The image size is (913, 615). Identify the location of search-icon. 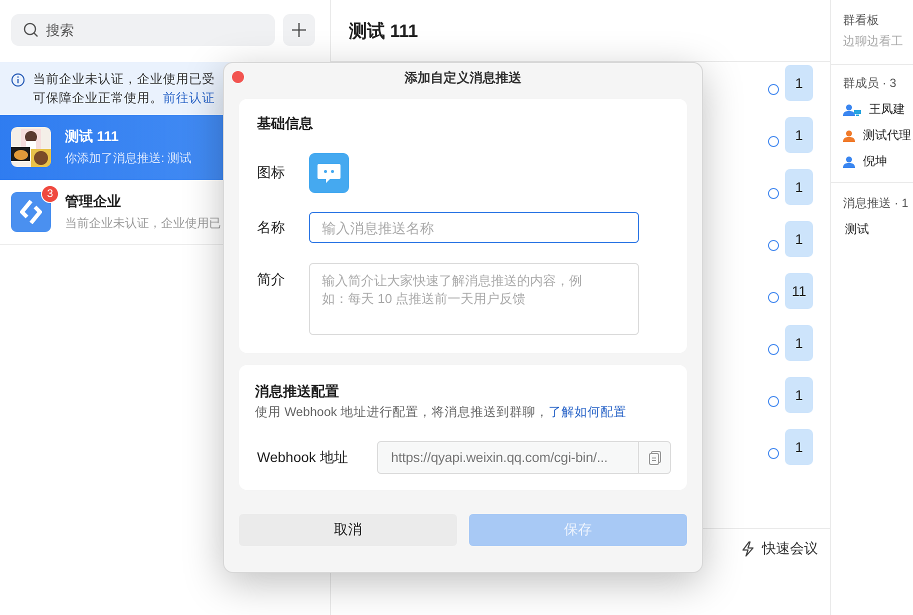
(31, 30).